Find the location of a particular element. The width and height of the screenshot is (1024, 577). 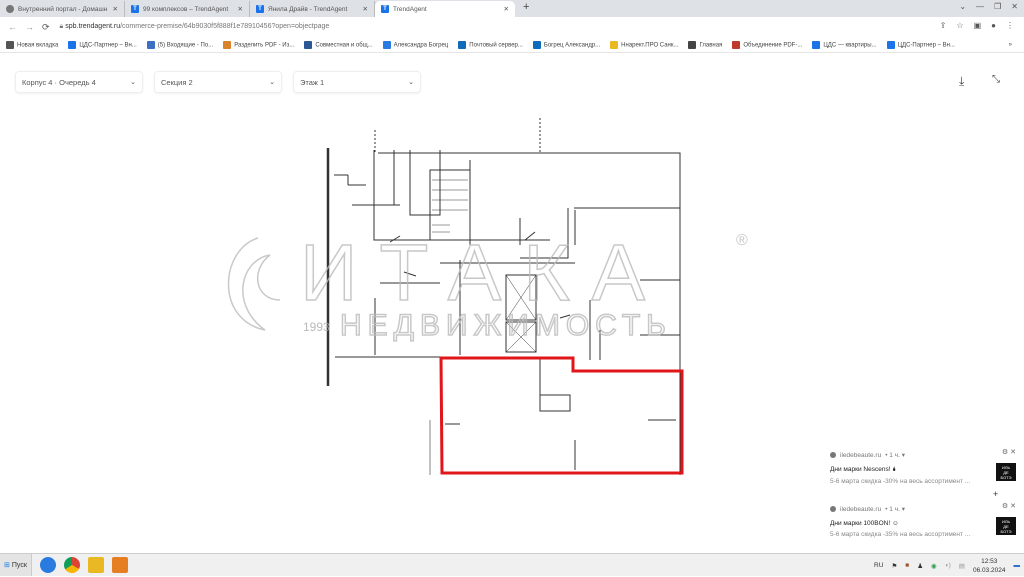

minimize-icon: — is located at coordinates (980, 6).